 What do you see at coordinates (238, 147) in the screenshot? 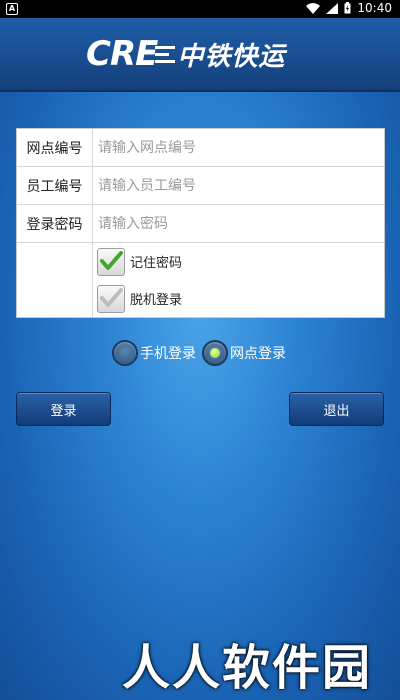
I see `branch-id-input` at bounding box center [238, 147].